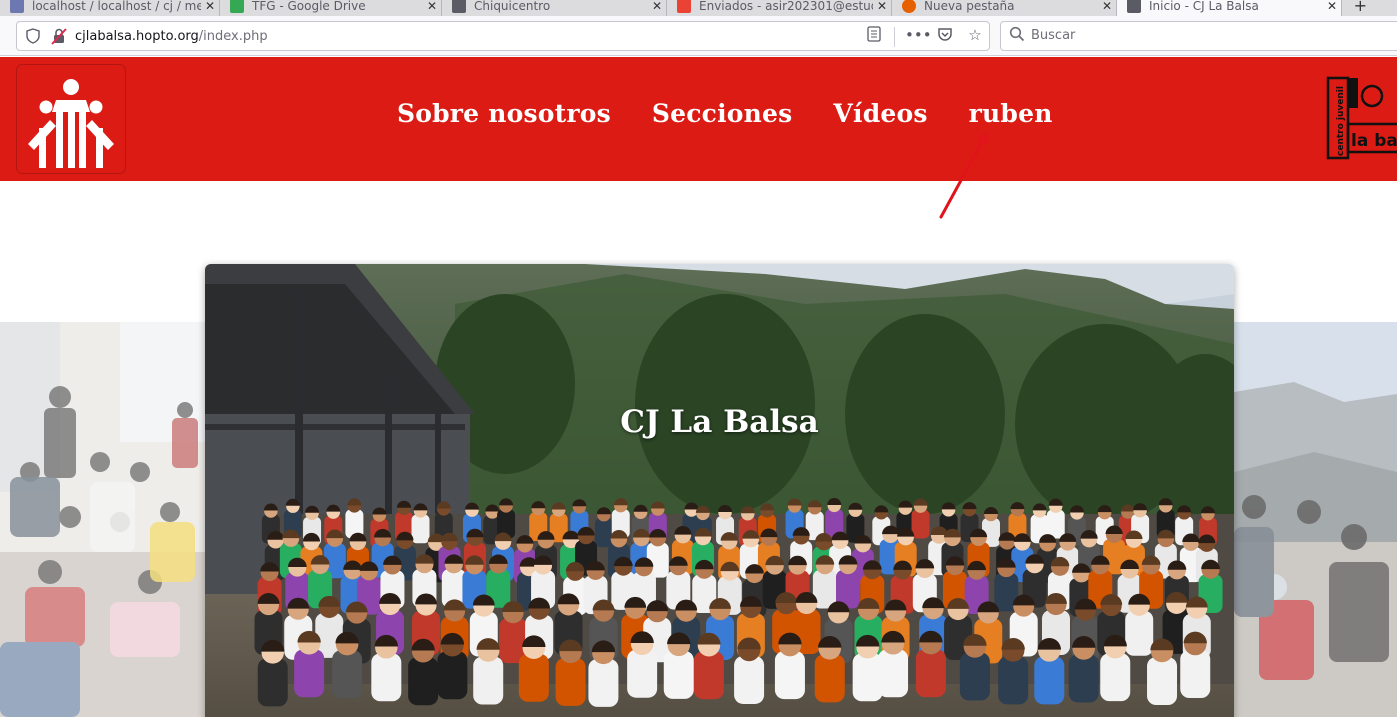  What do you see at coordinates (1011, 113) in the screenshot?
I see `nav-link-ruben: ruben` at bounding box center [1011, 113].